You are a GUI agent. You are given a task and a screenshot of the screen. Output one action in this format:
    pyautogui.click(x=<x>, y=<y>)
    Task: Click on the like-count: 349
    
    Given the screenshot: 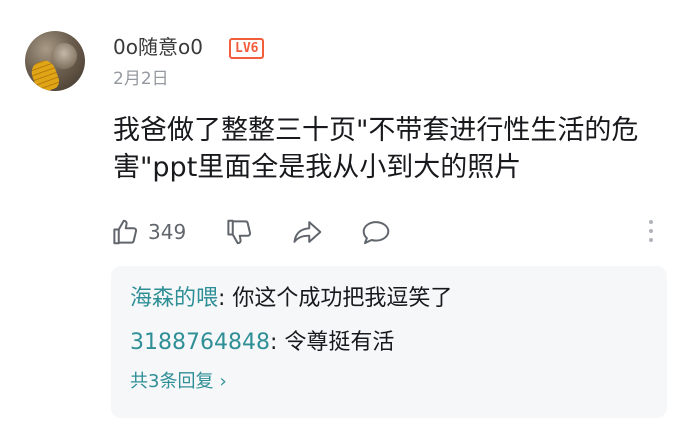 What is the action you would take?
    pyautogui.click(x=167, y=232)
    